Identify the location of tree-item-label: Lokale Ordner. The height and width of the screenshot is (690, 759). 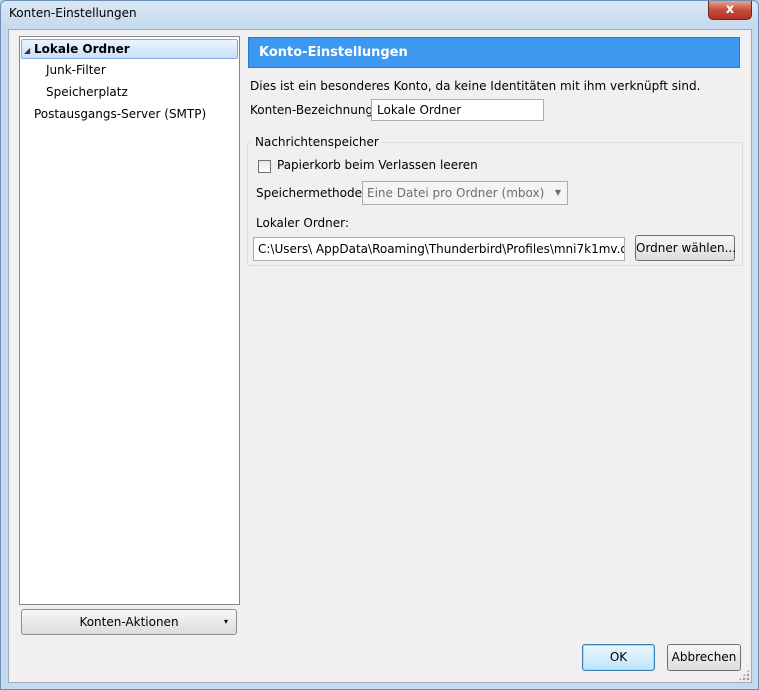
(82, 49).